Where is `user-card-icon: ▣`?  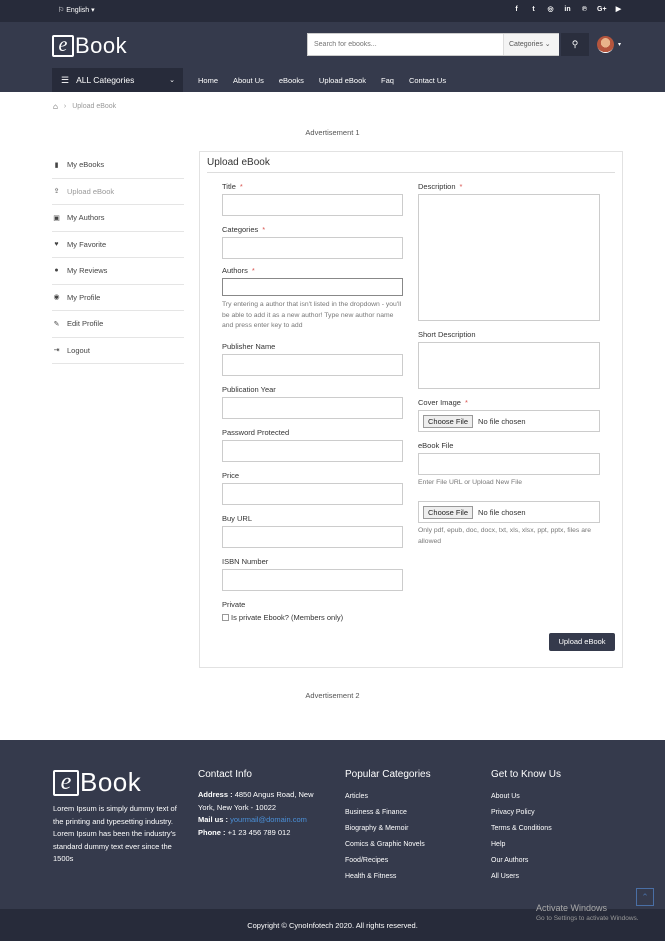
user-card-icon: ▣ is located at coordinates (56, 218).